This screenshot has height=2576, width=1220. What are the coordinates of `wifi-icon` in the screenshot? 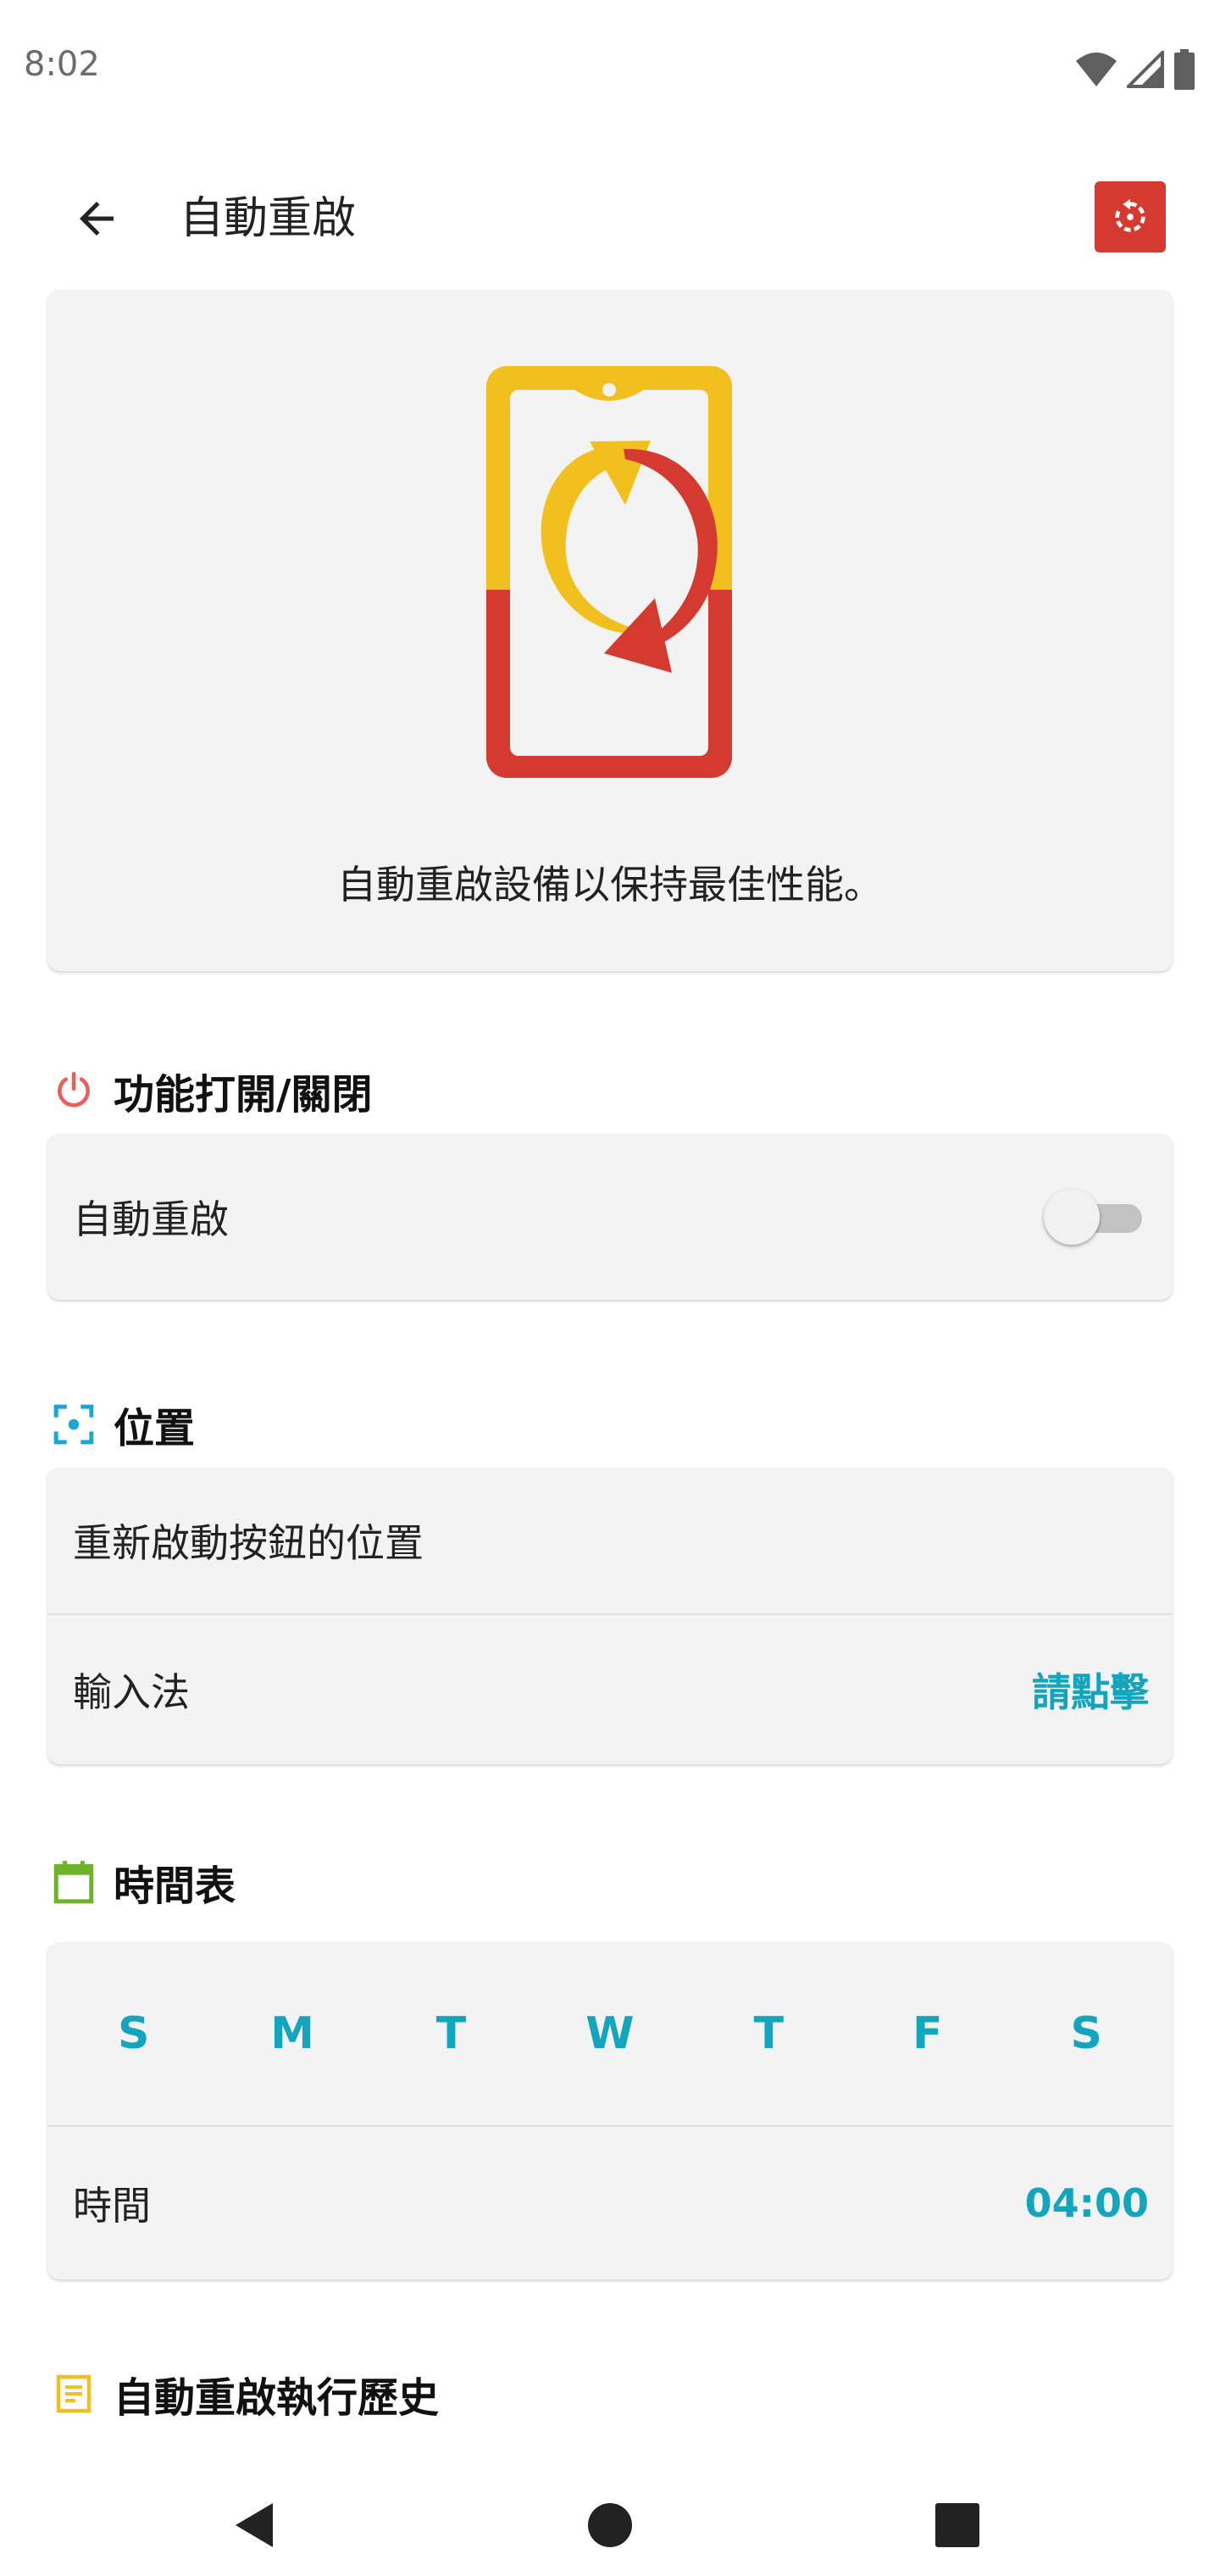 It's located at (1096, 69).